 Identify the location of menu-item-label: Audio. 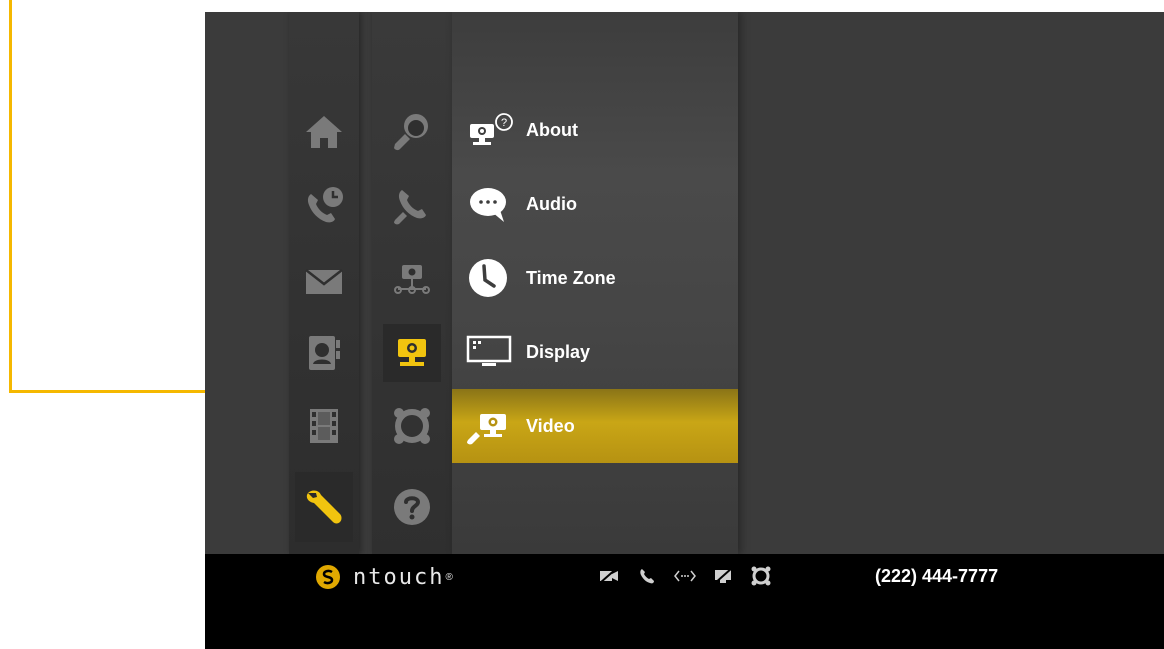
(551, 203).